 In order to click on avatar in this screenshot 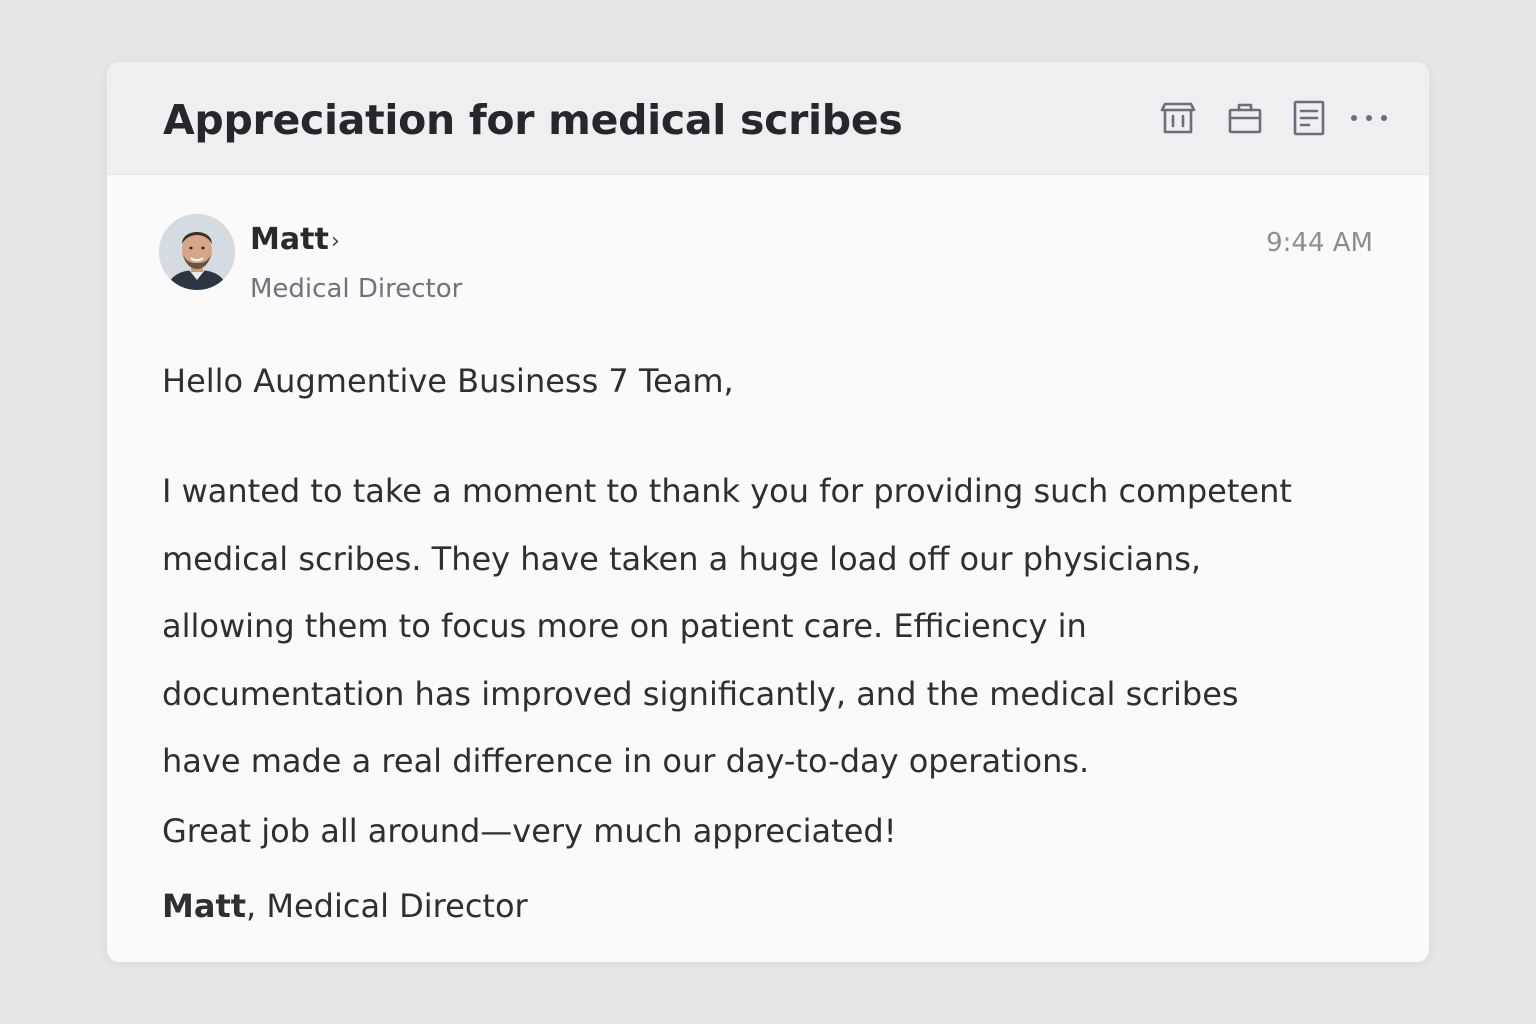, I will do `click(197, 252)`.